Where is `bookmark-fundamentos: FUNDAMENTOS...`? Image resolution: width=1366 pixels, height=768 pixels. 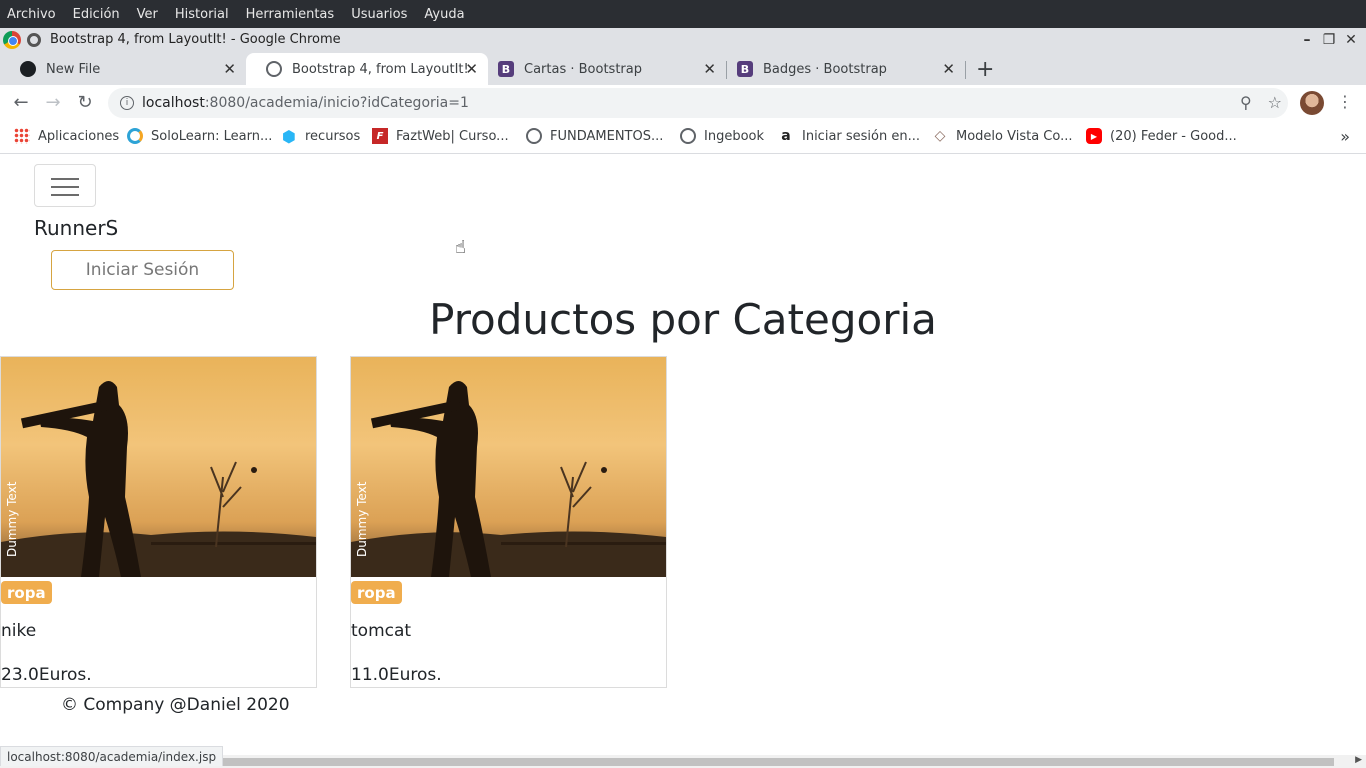 bookmark-fundamentos: FUNDAMENTOS... is located at coordinates (594, 136).